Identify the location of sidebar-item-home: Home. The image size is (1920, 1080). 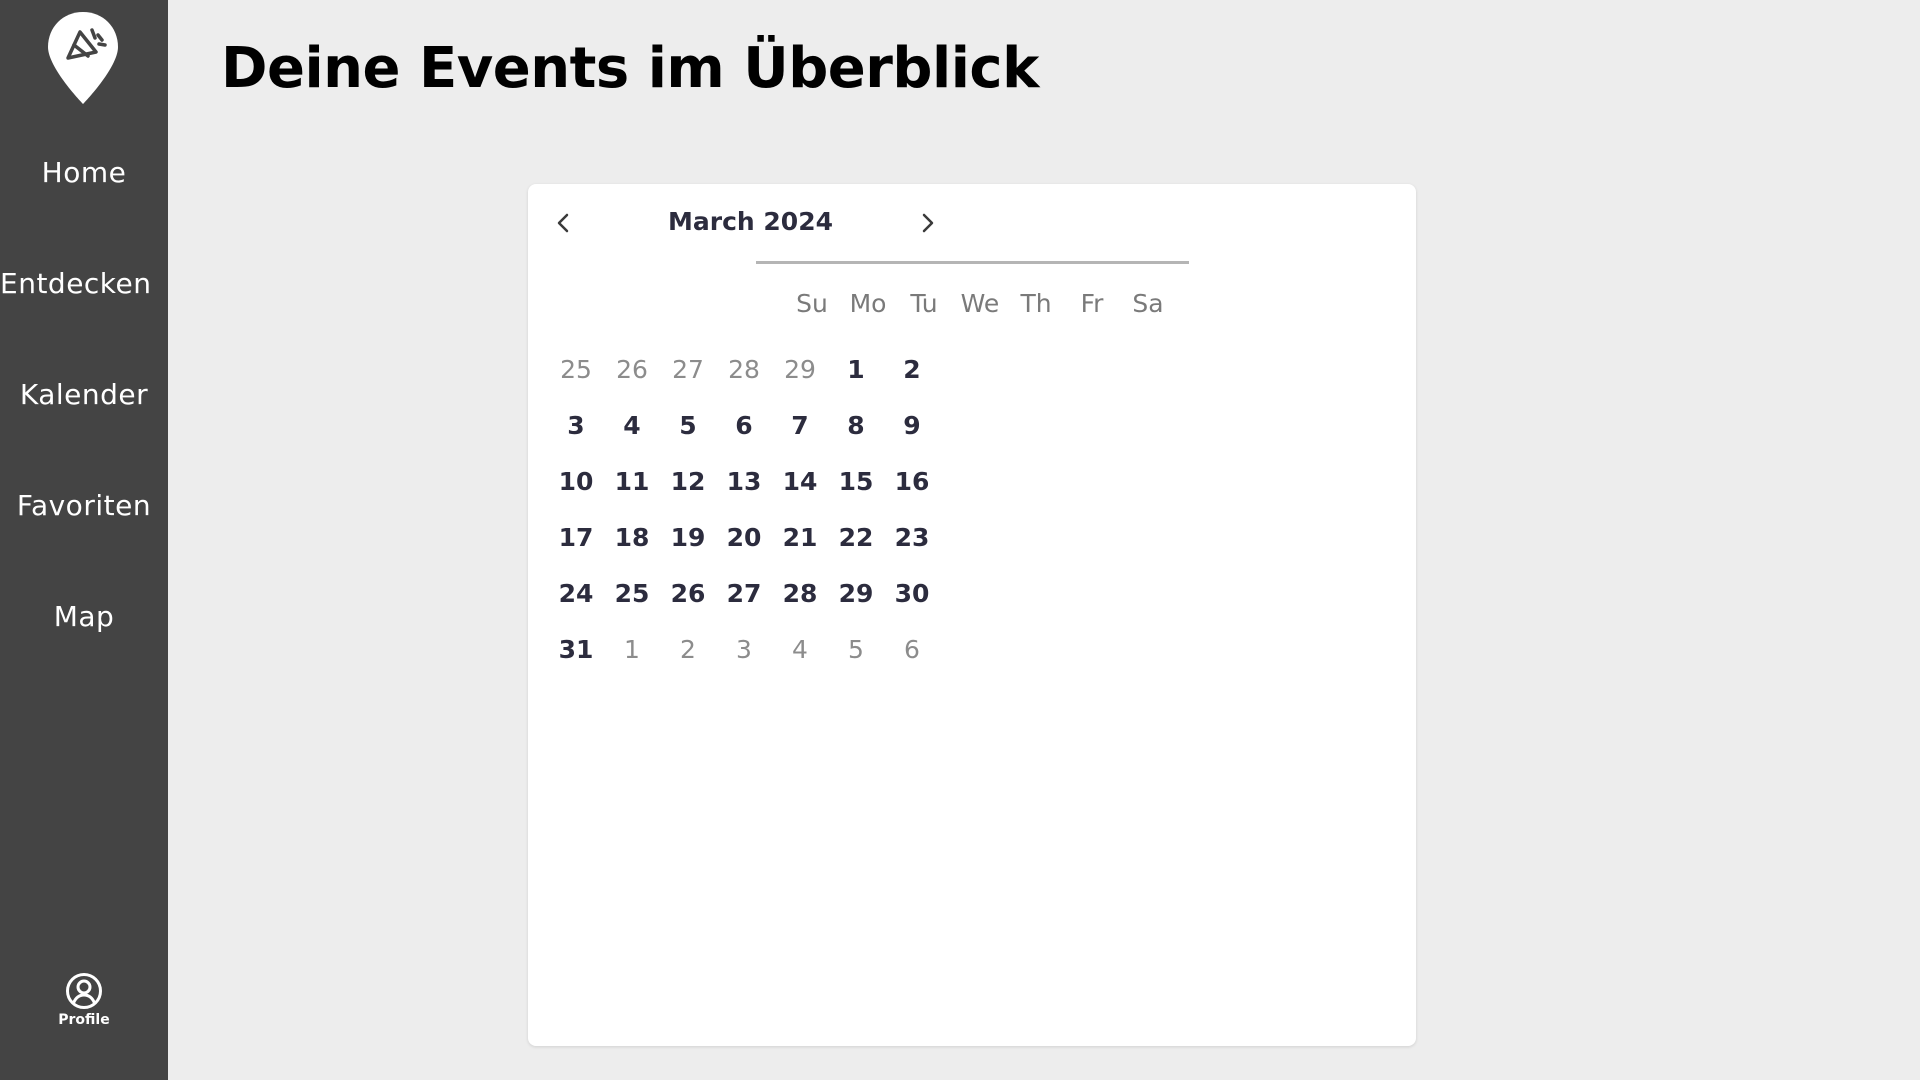
(84, 173).